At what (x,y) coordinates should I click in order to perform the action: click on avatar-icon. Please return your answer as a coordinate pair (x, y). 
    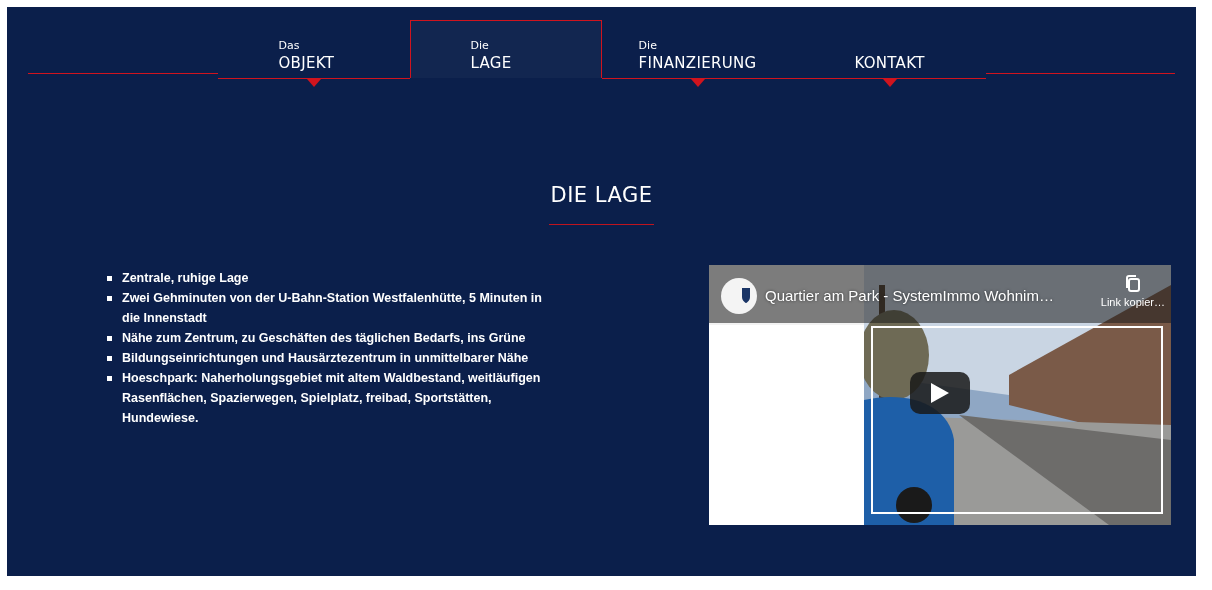
    Looking at the image, I should click on (739, 295).